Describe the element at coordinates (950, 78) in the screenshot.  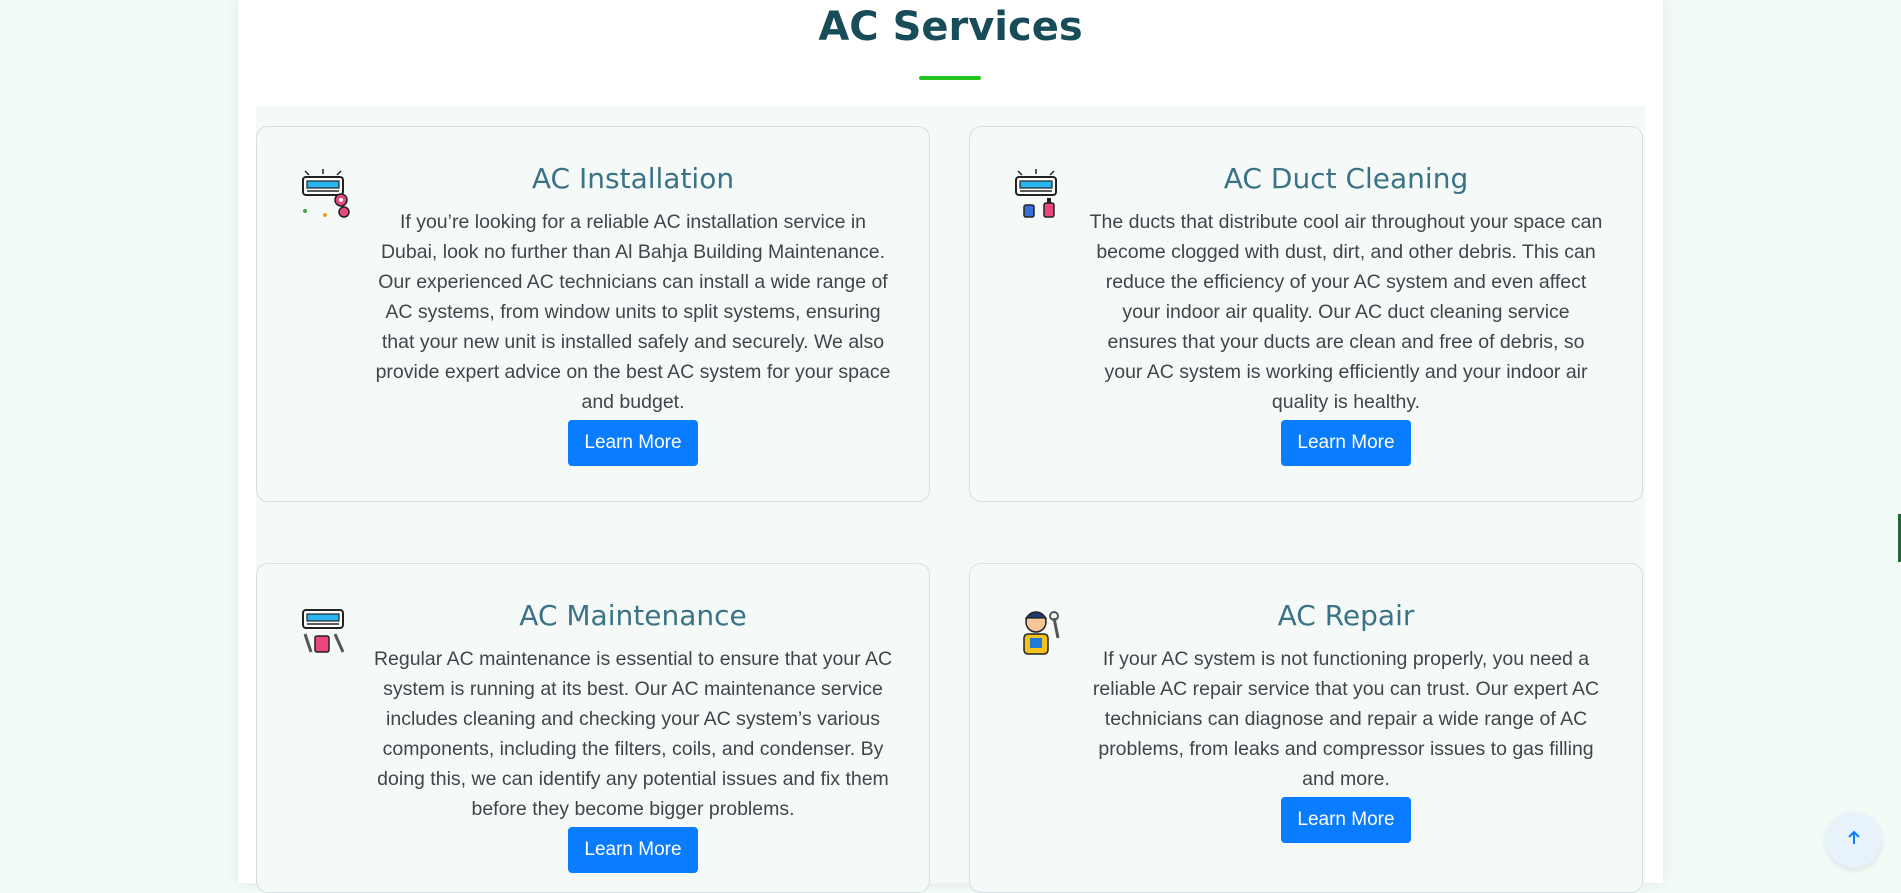
I see `title-underline` at that location.